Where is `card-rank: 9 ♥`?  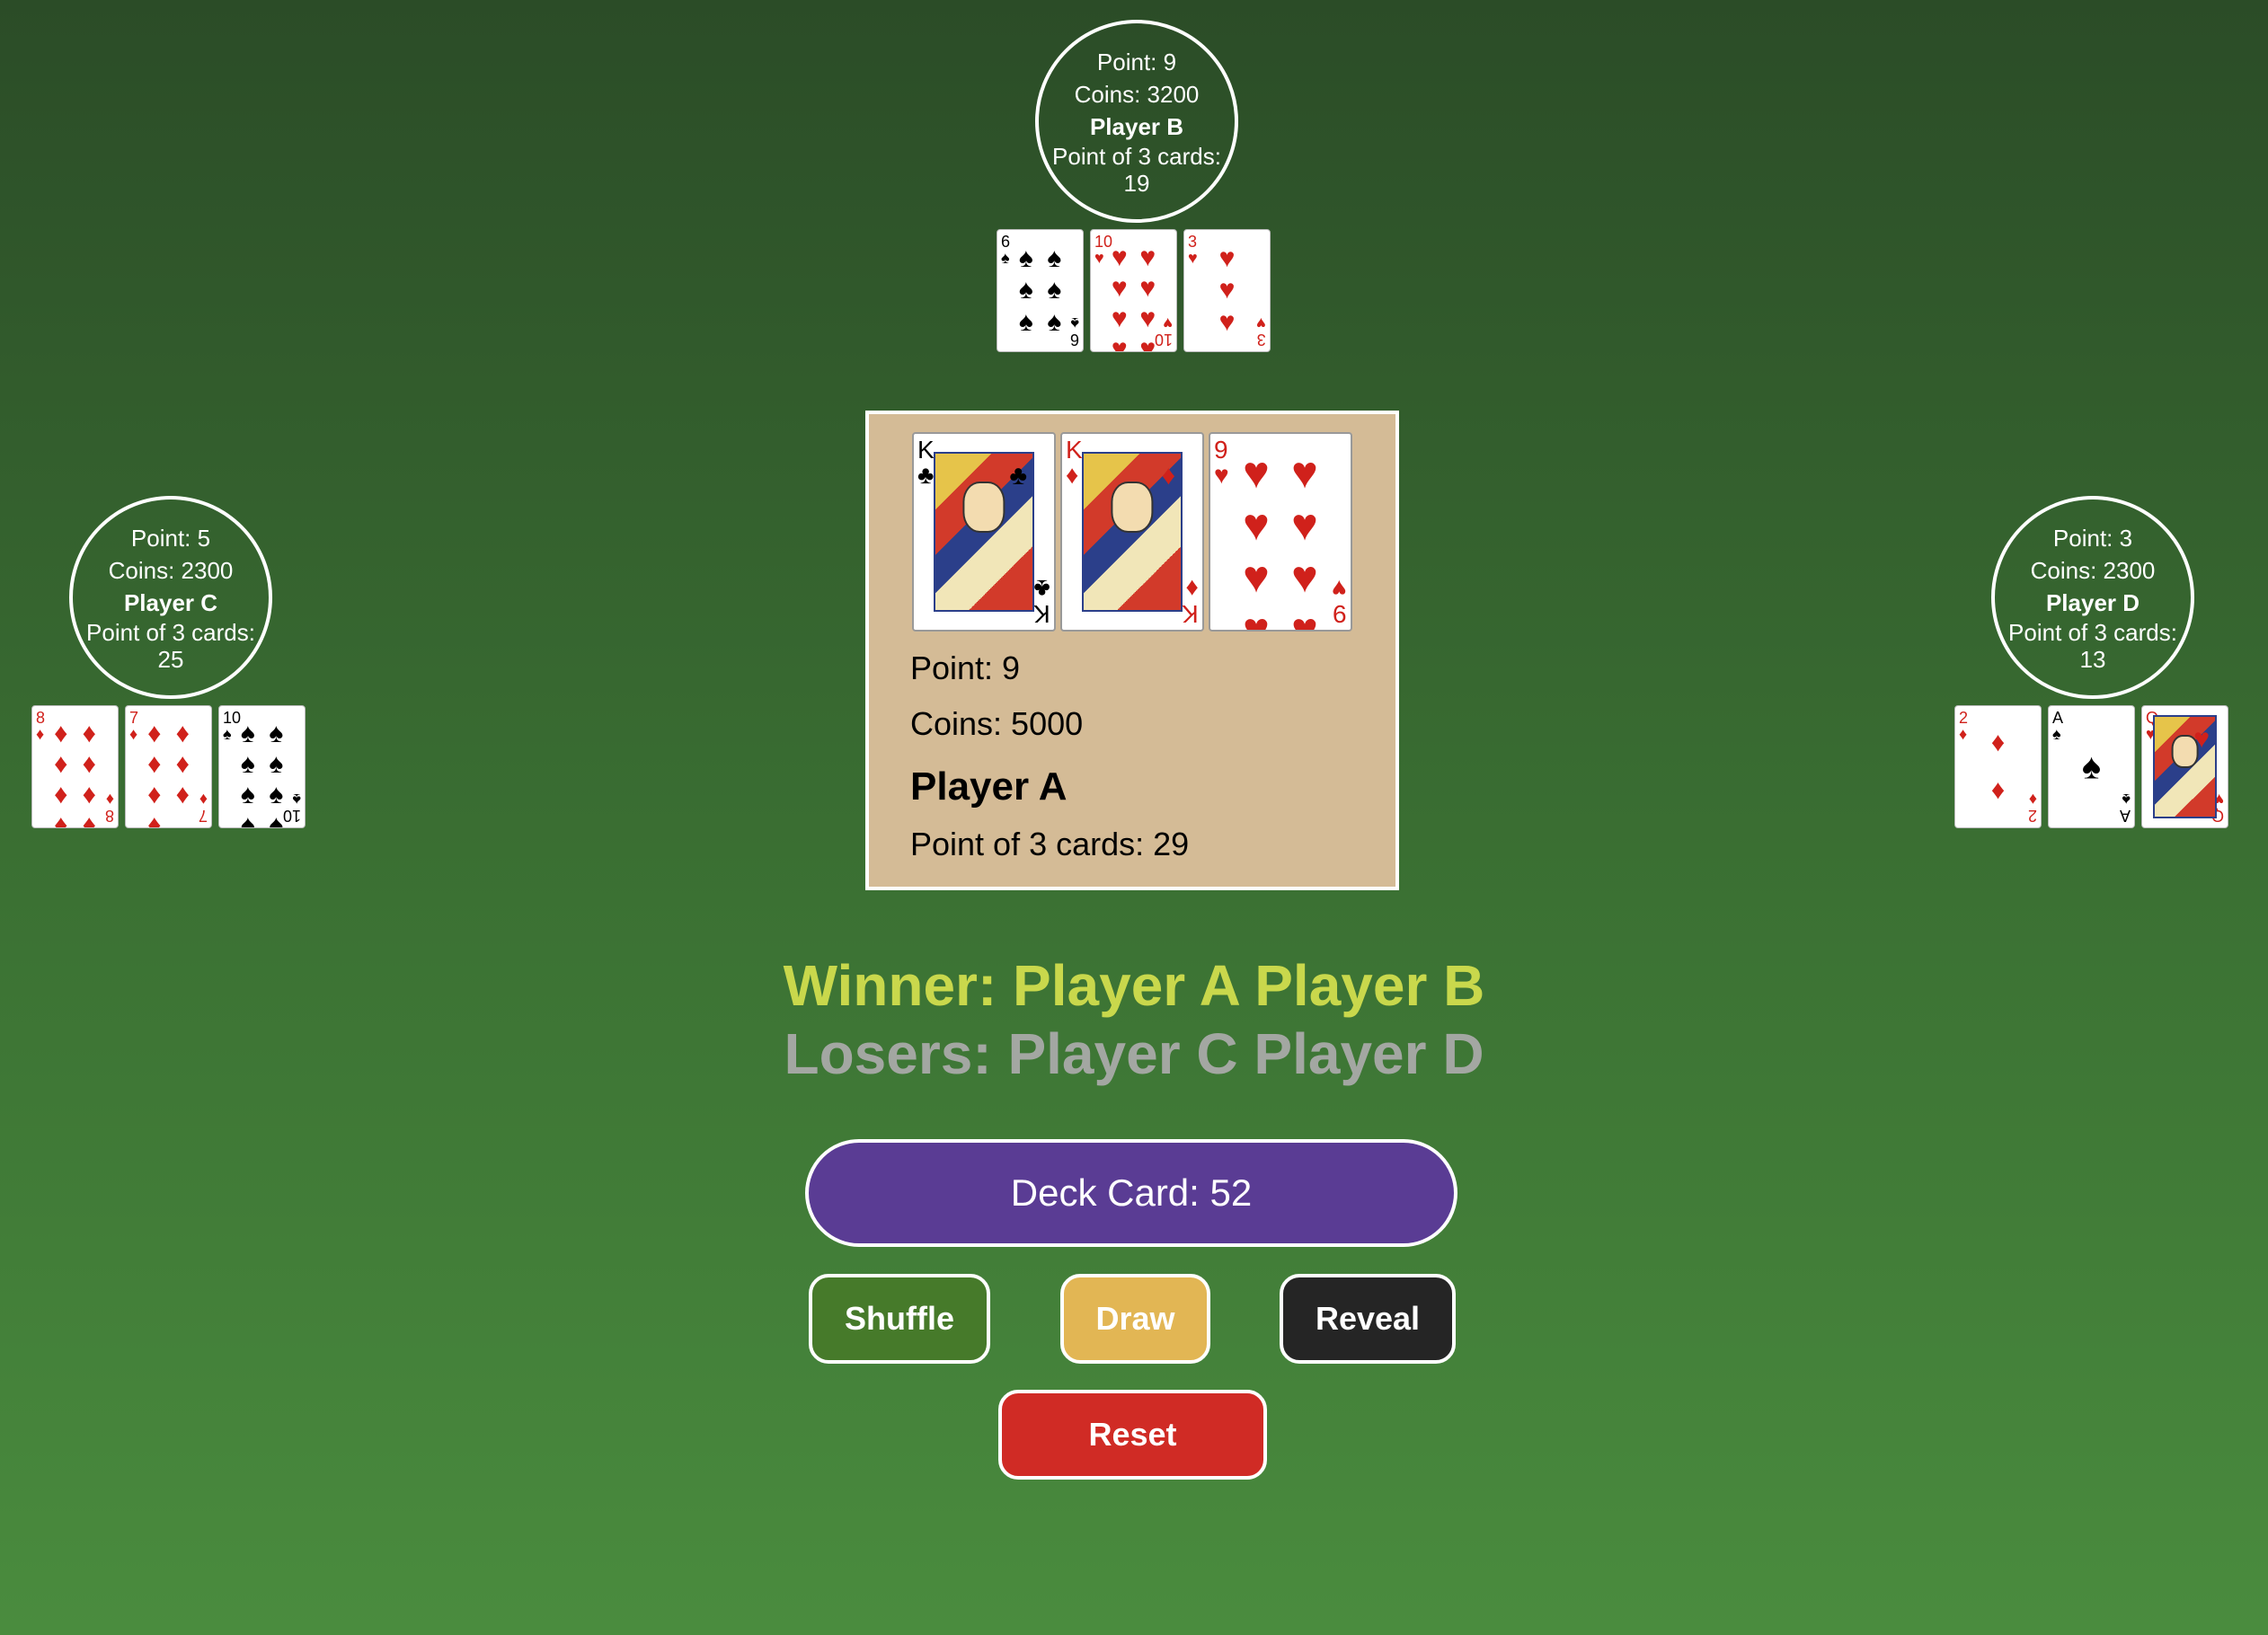 card-rank: 9 ♥ is located at coordinates (1339, 601).